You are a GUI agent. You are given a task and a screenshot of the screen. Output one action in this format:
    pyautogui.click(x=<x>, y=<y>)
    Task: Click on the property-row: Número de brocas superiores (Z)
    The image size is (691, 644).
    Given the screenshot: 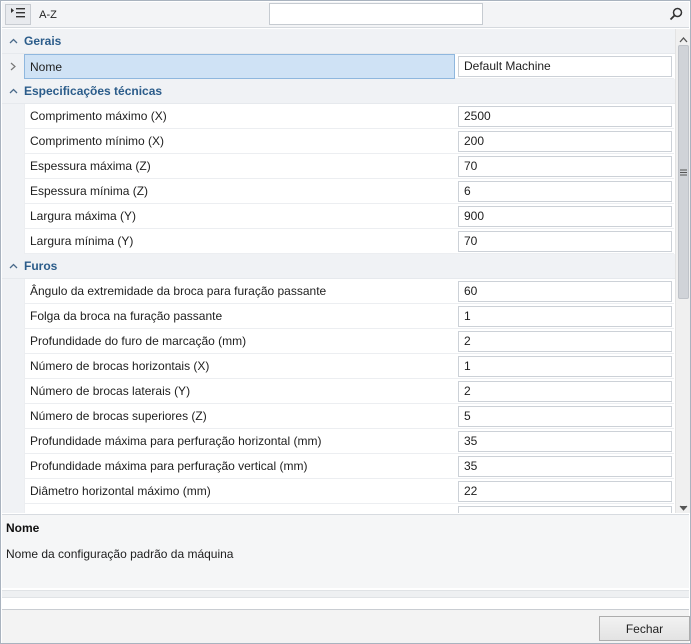 What is the action you would take?
    pyautogui.click(x=338, y=416)
    